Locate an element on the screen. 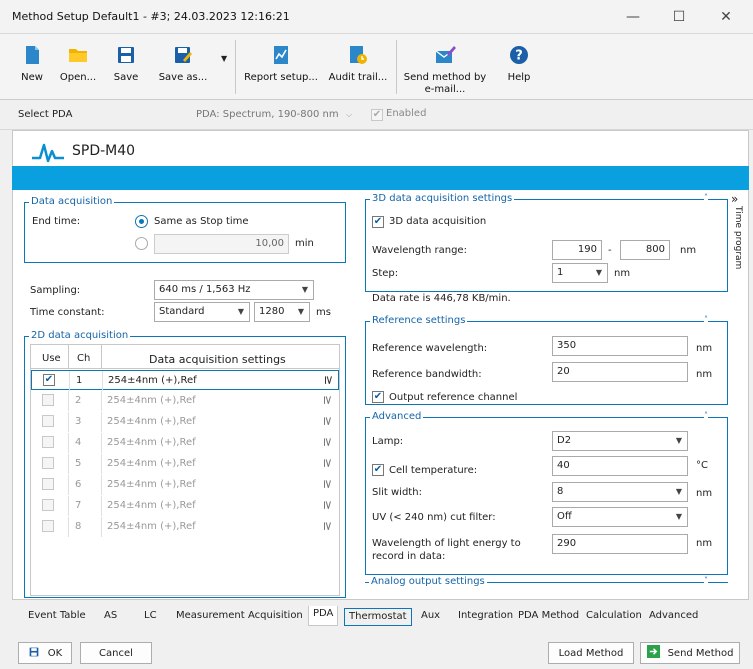  tab-advanced: Advanced is located at coordinates (673, 617).